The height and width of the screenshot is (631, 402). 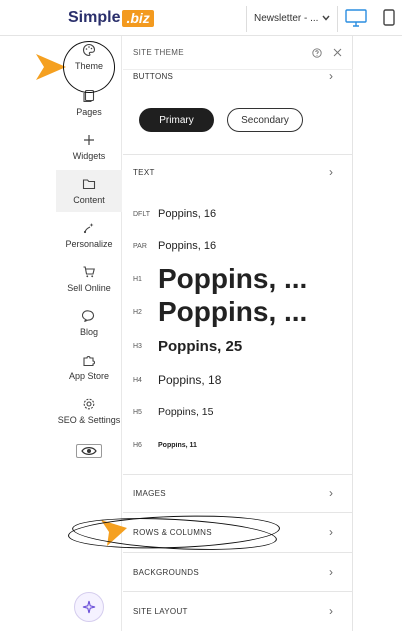 I want to click on section-buttons: BUTTONS ›, so click(x=238, y=76).